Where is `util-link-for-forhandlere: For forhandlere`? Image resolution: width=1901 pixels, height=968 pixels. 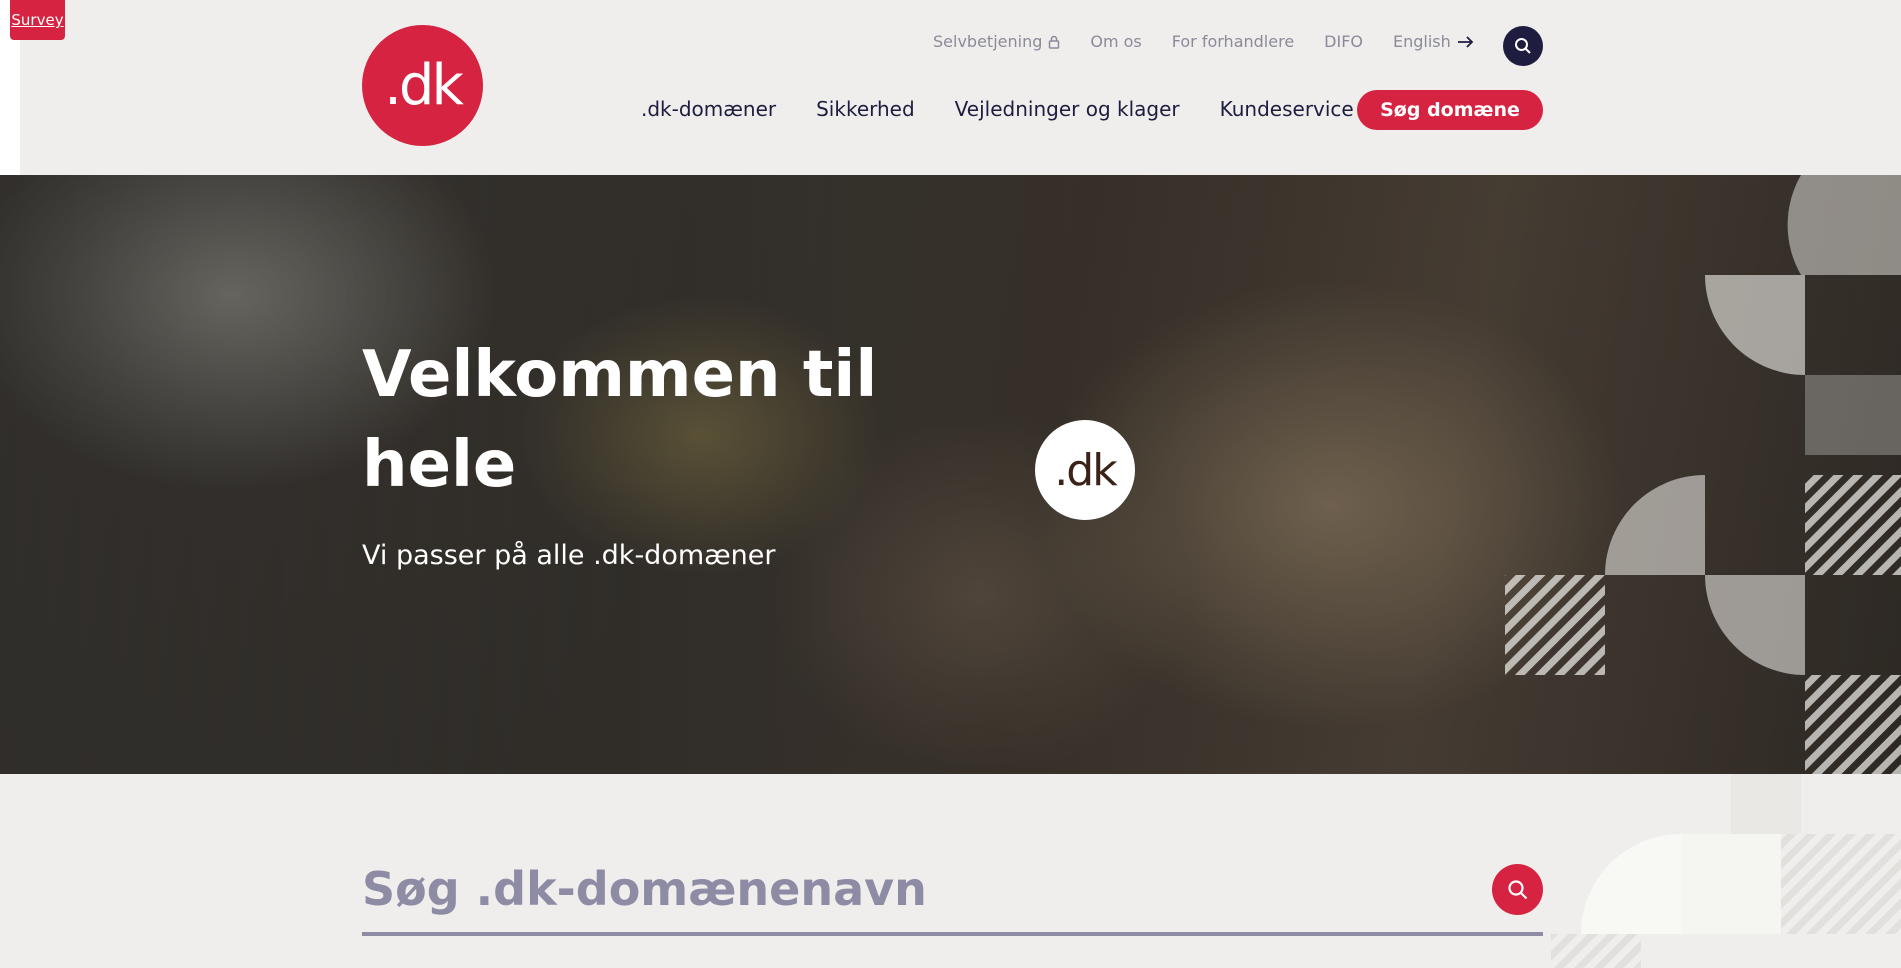
util-link-for-forhandlere: For forhandlere is located at coordinates (1233, 41).